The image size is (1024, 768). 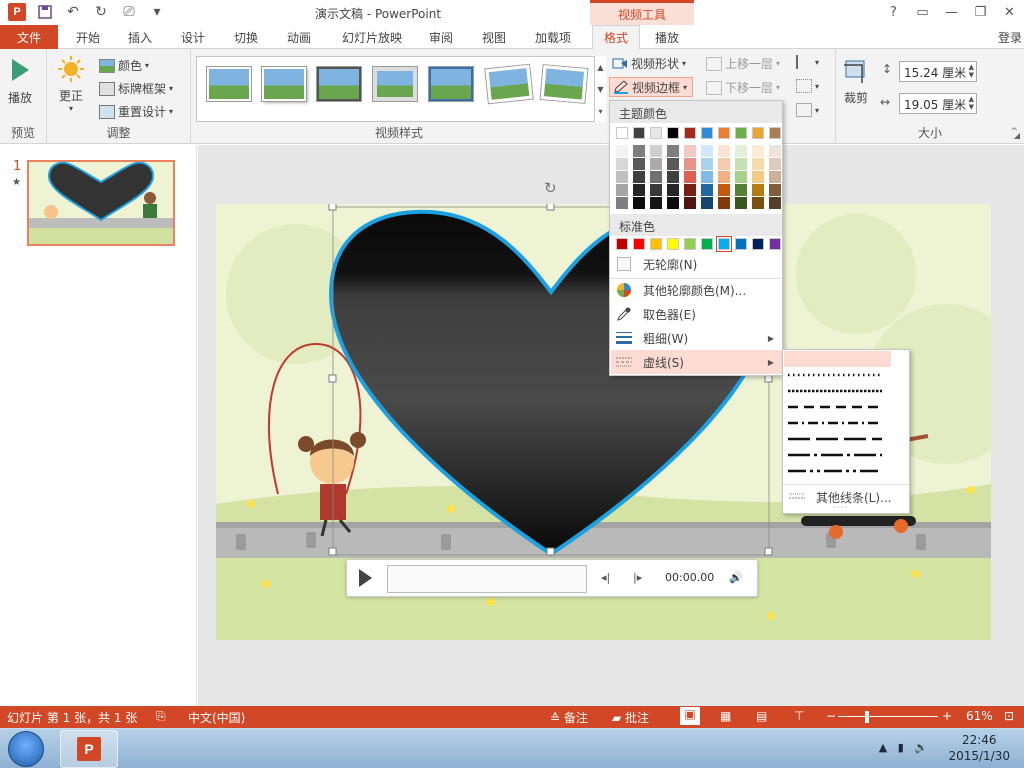 What do you see at coordinates (836, 391) in the screenshot?
I see `dash-style-square-dot` at bounding box center [836, 391].